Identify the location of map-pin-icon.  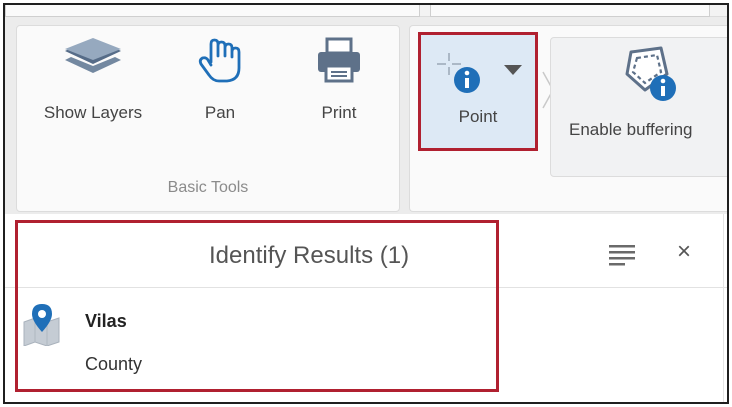
(42, 326).